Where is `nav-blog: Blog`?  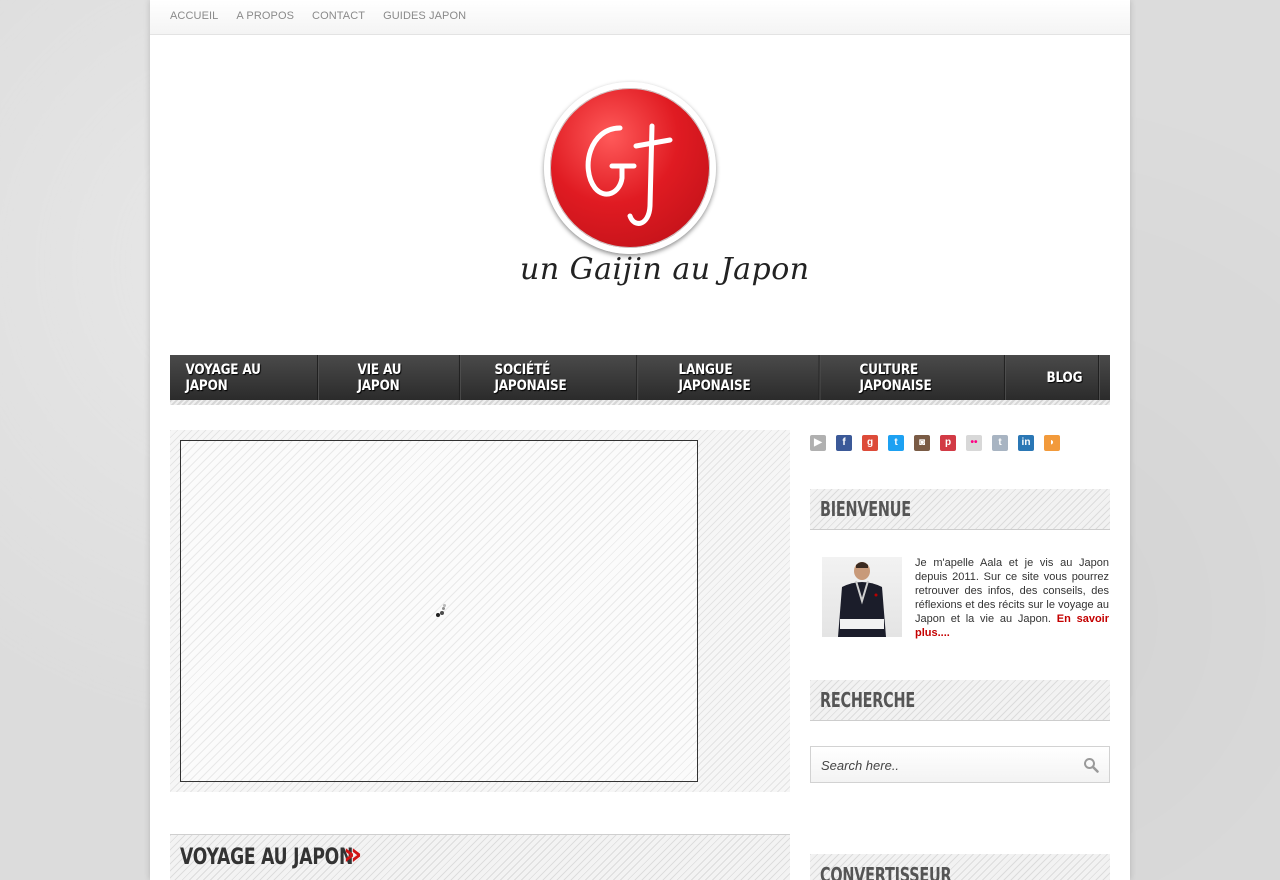 nav-blog: Blog is located at coordinates (1065, 377).